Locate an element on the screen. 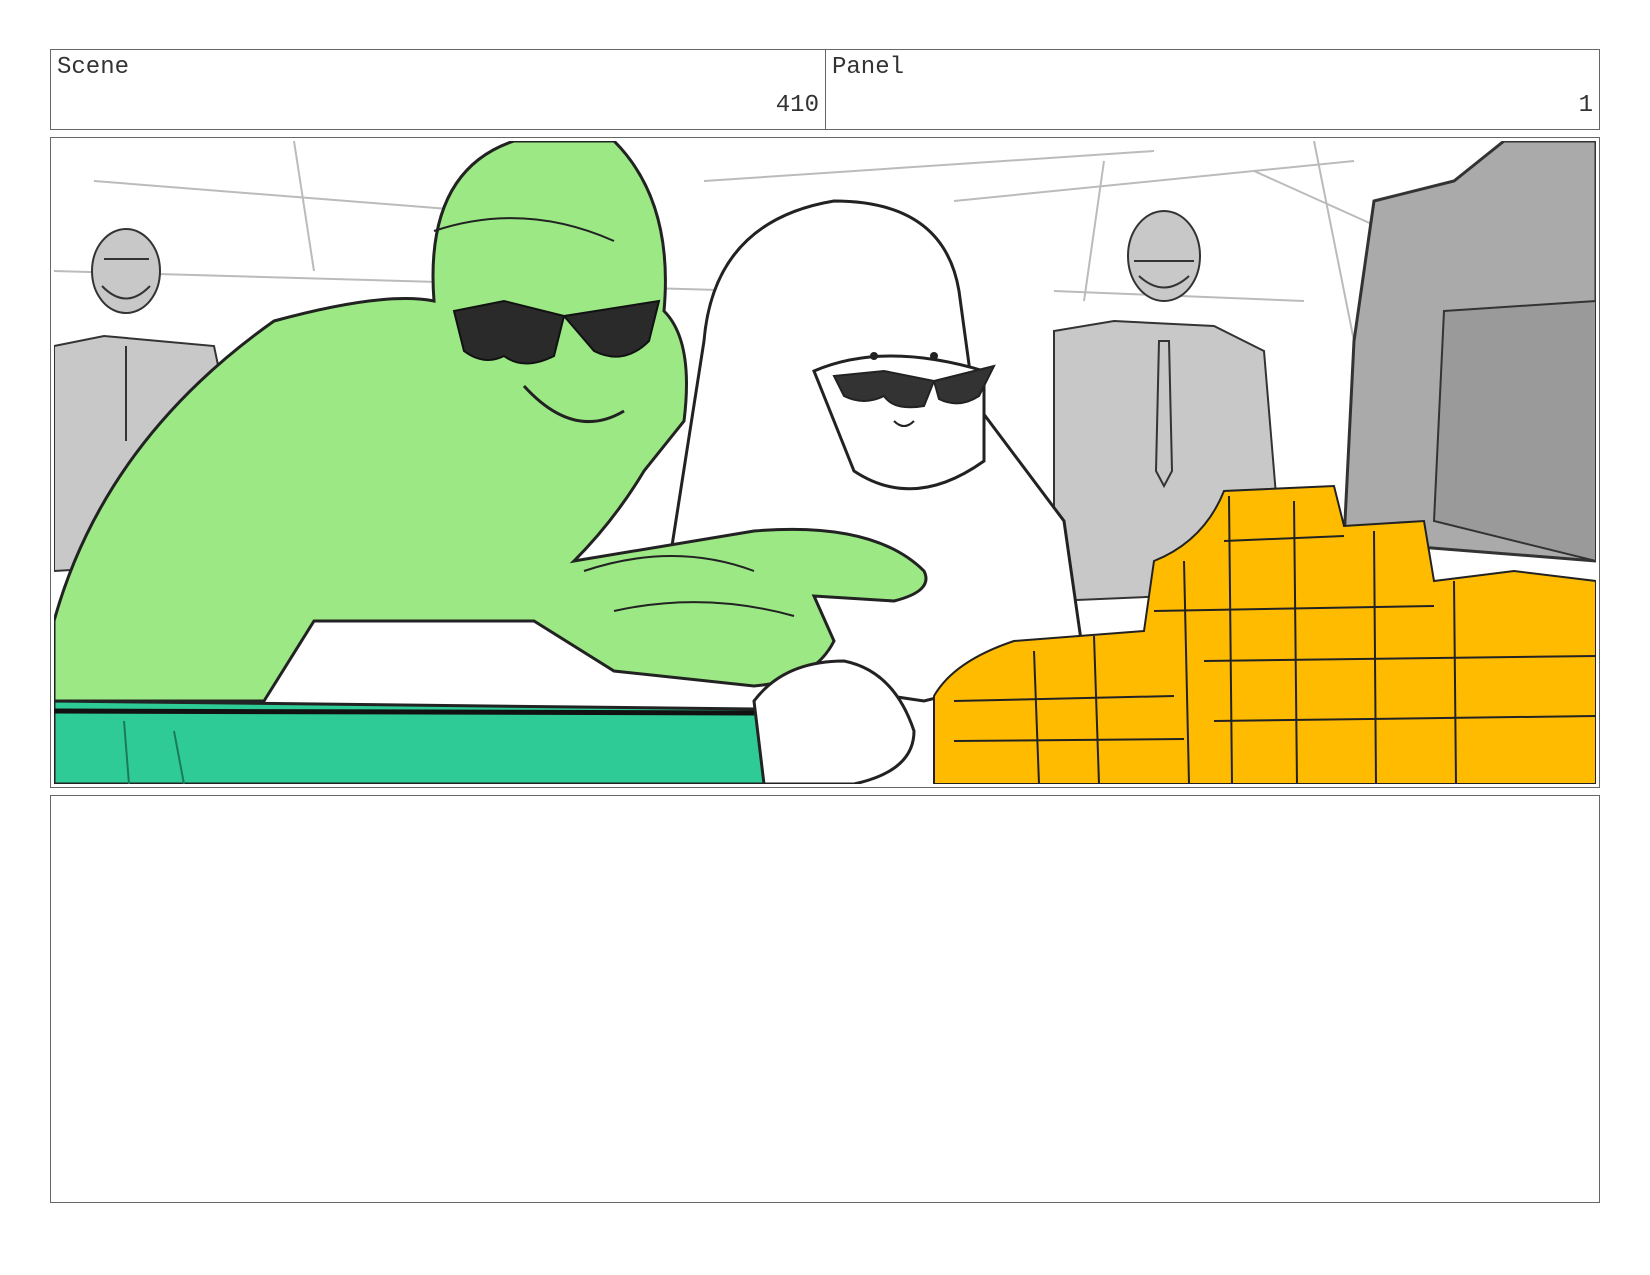  scene-cell: Scene 410 is located at coordinates (438, 89).